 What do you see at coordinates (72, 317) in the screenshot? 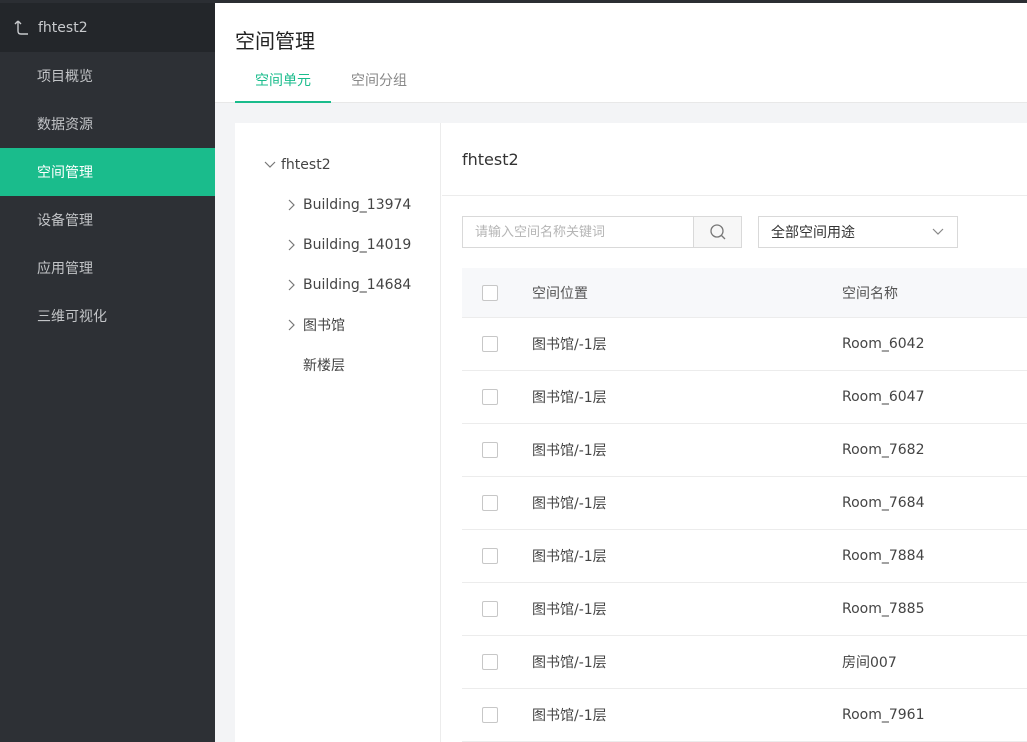
I see `sidebar-item-label: 三维可视化` at bounding box center [72, 317].